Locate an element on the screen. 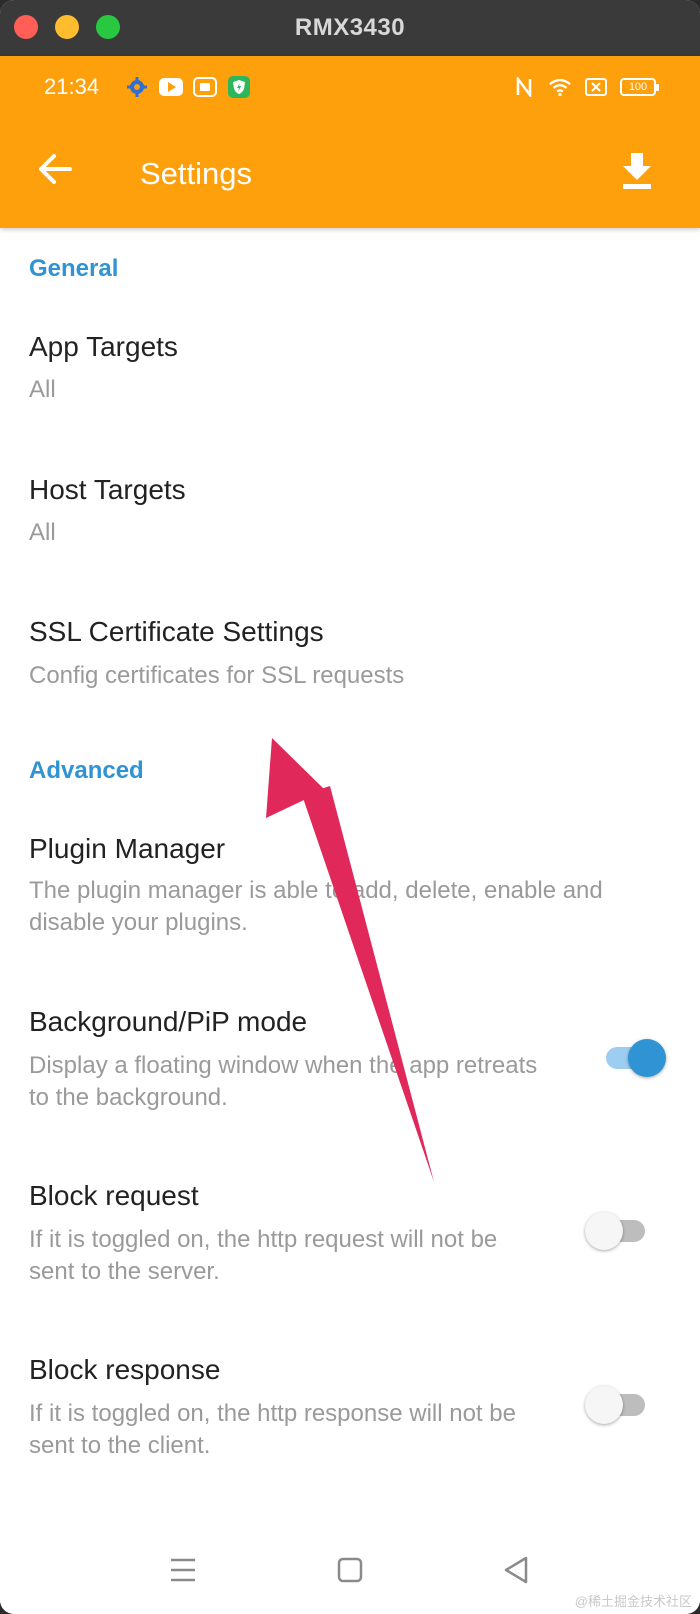 The image size is (700, 1614). gear-icon is located at coordinates (137, 87).